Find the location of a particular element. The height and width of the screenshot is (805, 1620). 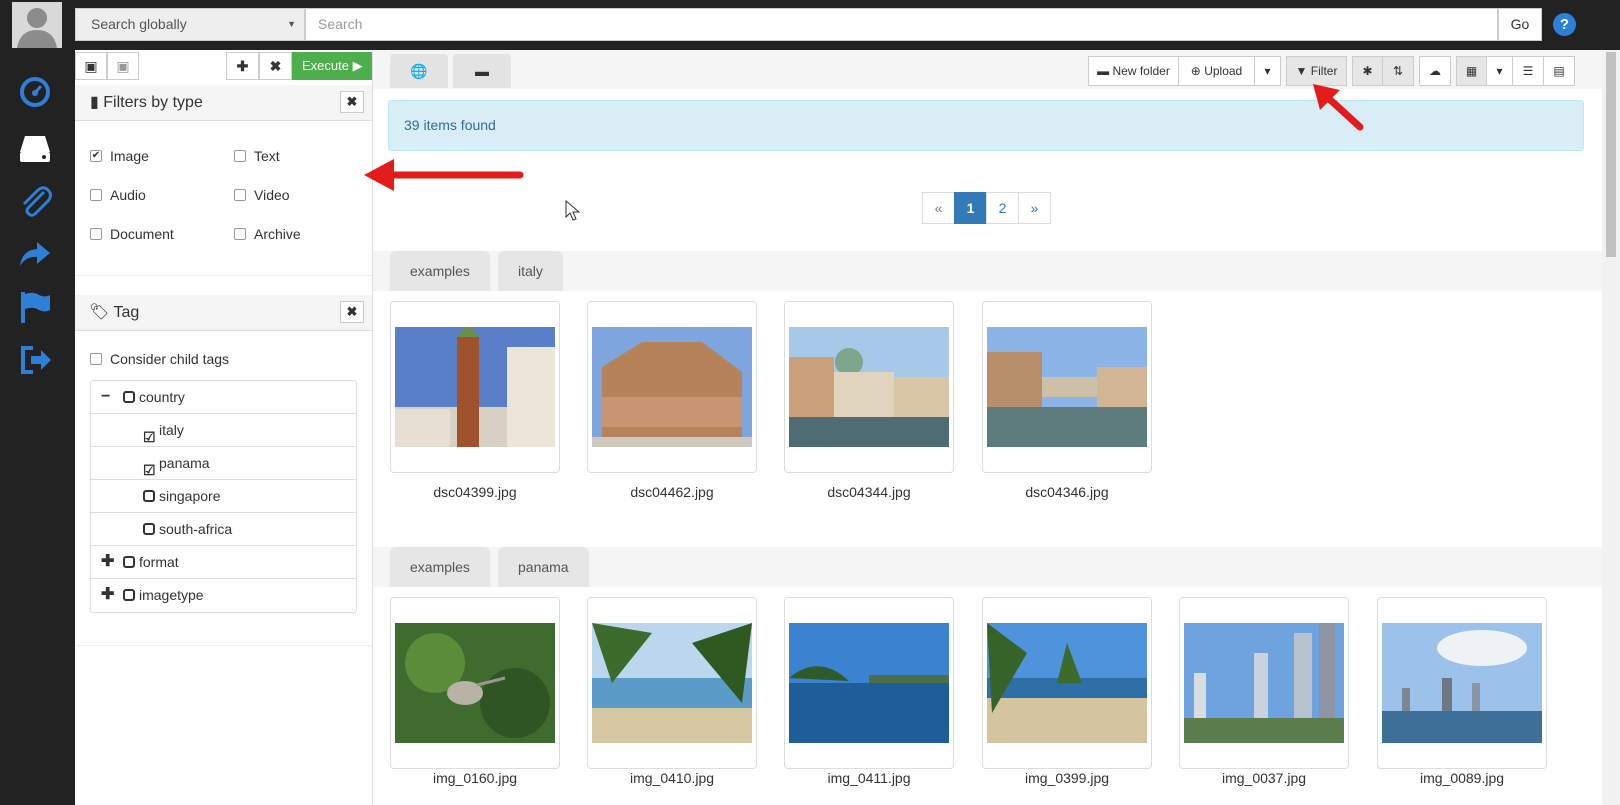

crumb-tab: panama is located at coordinates (543, 567).